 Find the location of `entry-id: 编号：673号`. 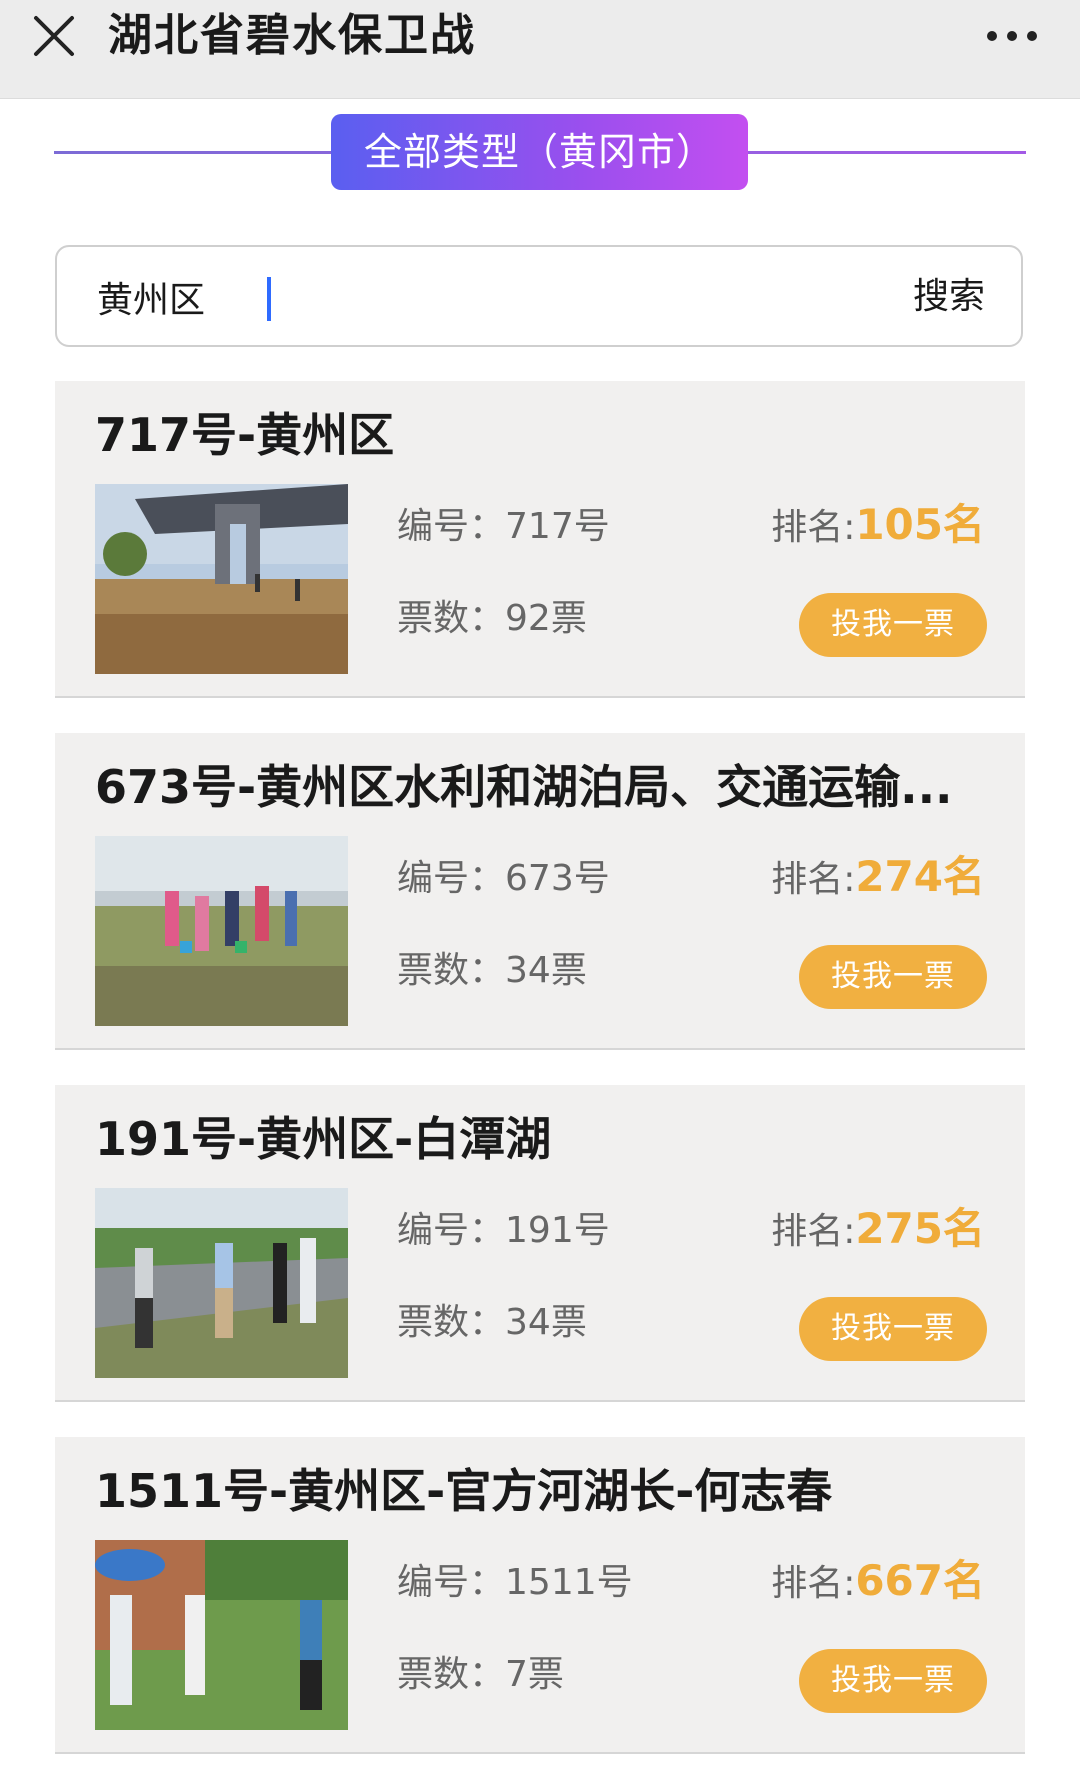

entry-id: 编号：673号 is located at coordinates (503, 878).